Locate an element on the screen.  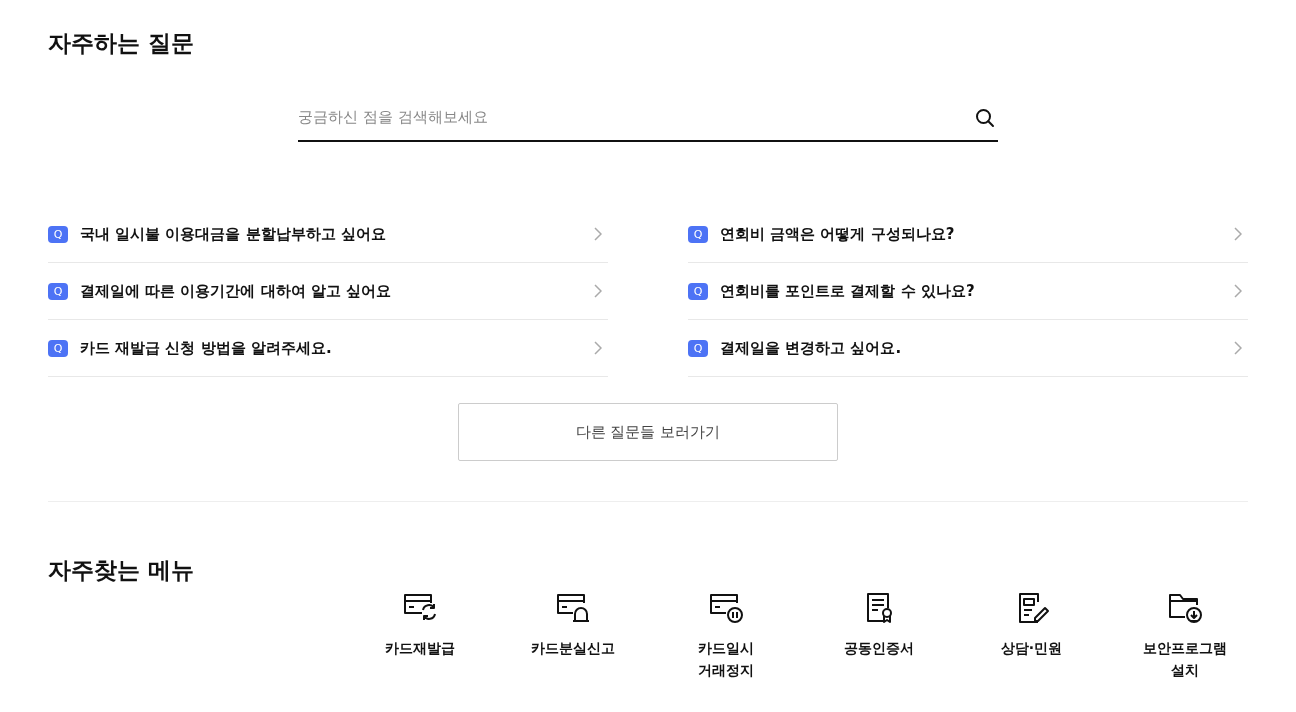
section-title: 자주찾는 메뉴 is located at coordinates (121, 570).